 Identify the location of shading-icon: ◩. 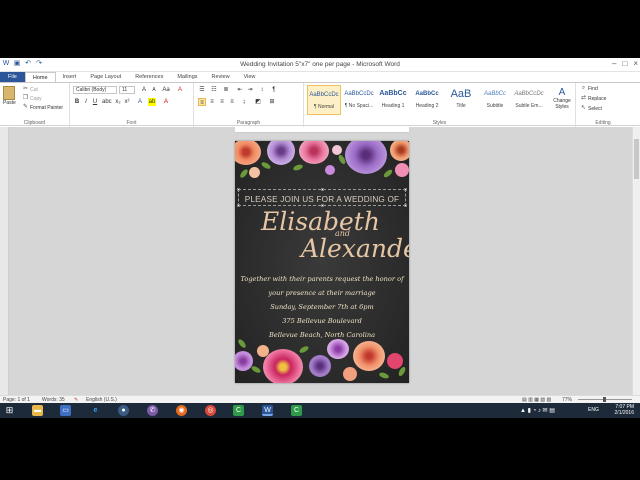
(258, 102).